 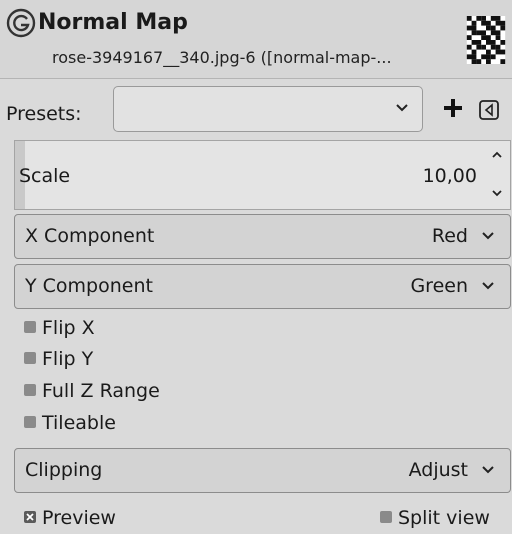 I want to click on y-component-label: Y Component, so click(x=89, y=286).